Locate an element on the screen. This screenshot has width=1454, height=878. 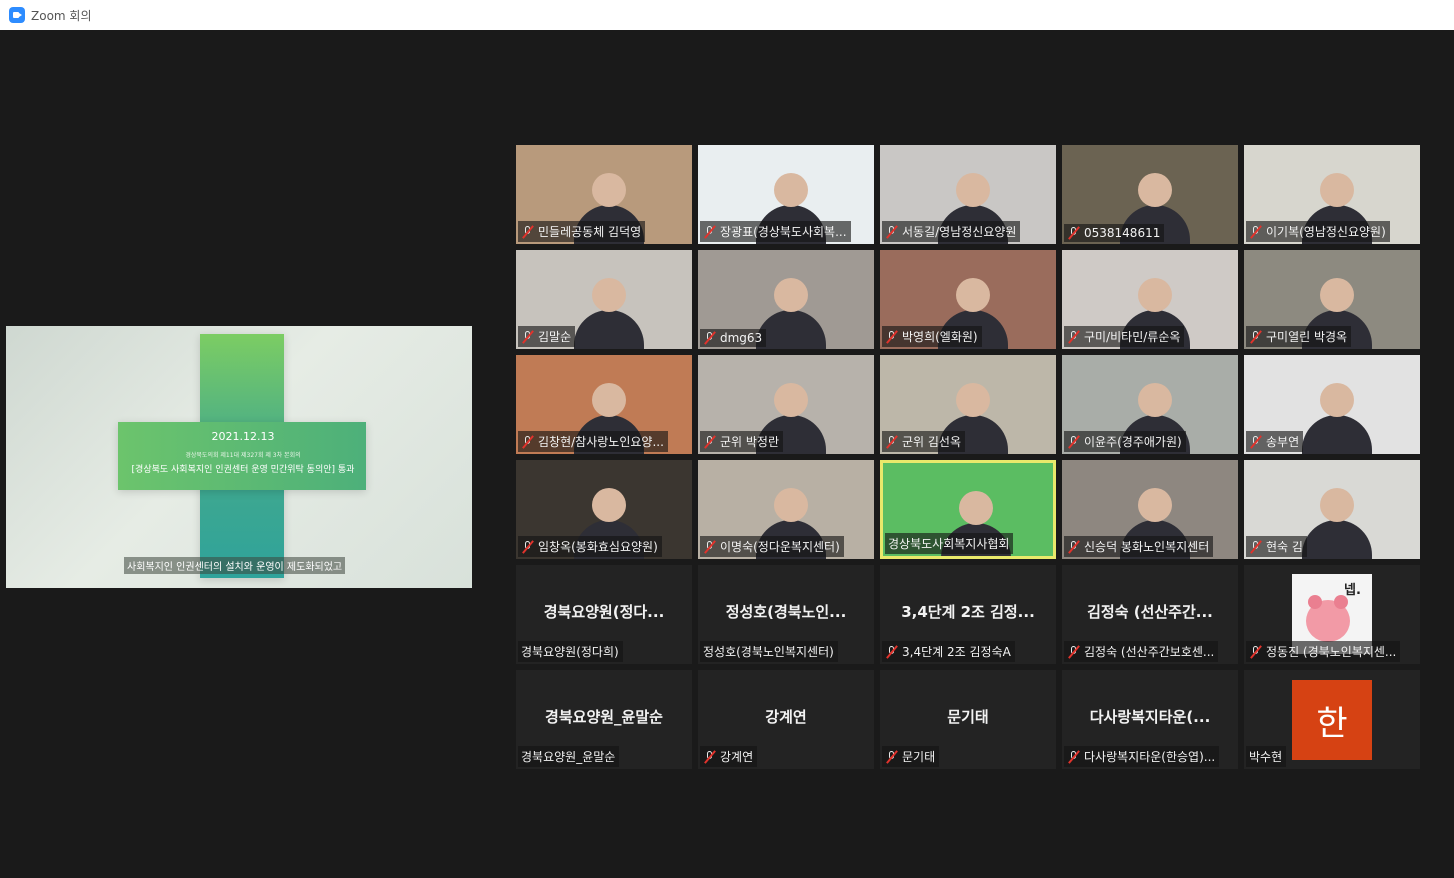
participant-tile: 강계연 강계연 is located at coordinates (786, 719).